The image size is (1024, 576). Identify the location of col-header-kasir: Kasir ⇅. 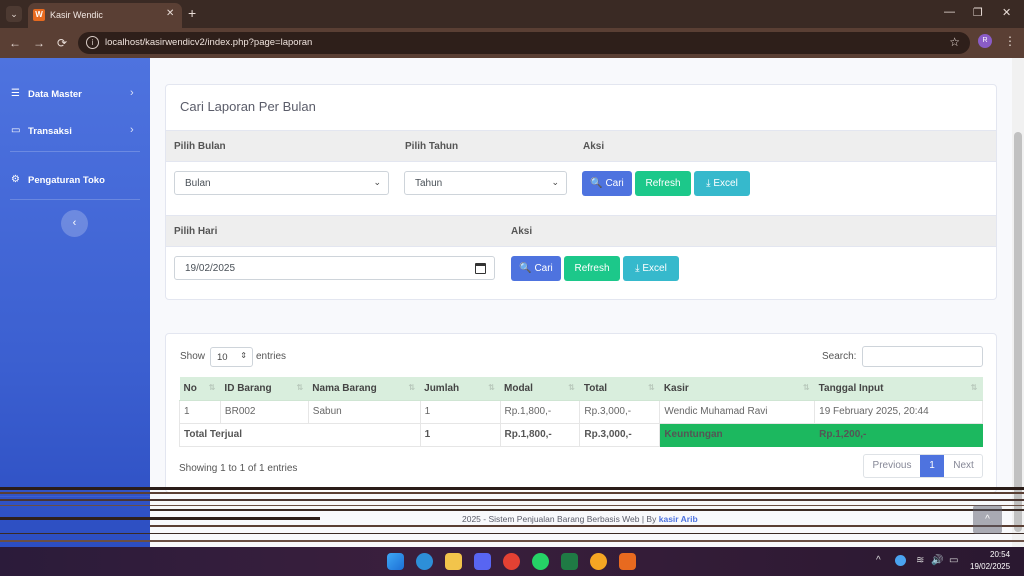
(737, 389).